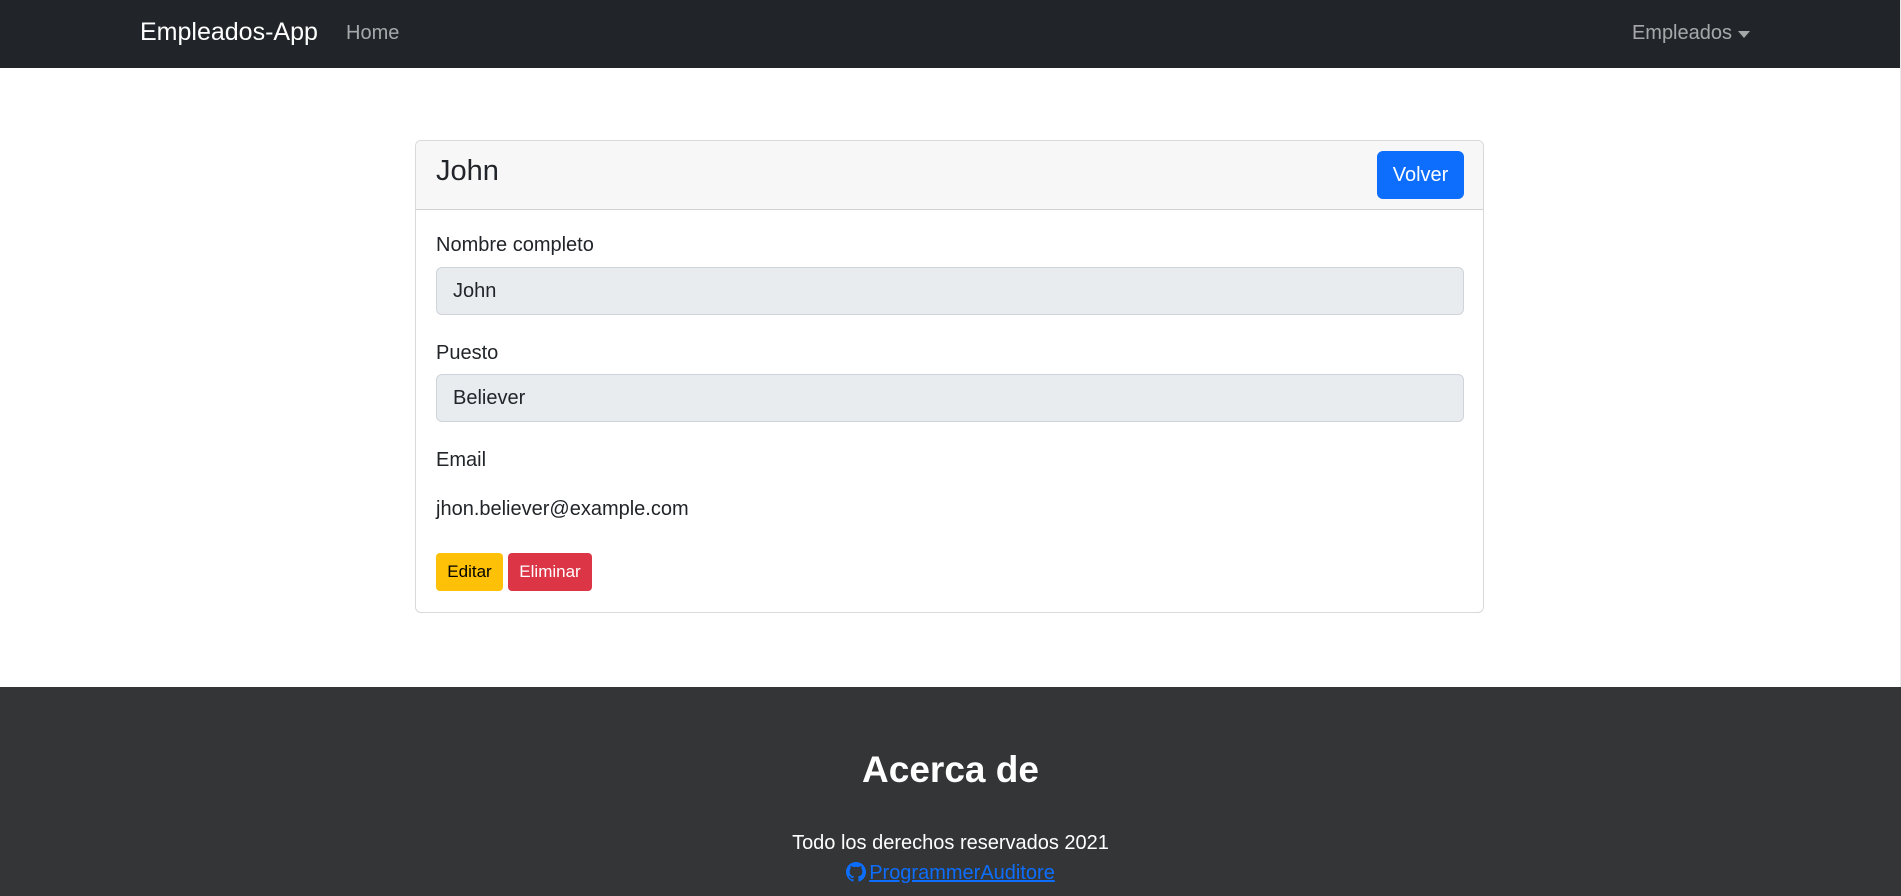 Image resolution: width=1901 pixels, height=896 pixels. Describe the element at coordinates (550, 572) in the screenshot. I see `delete-button: Eliminar` at that location.